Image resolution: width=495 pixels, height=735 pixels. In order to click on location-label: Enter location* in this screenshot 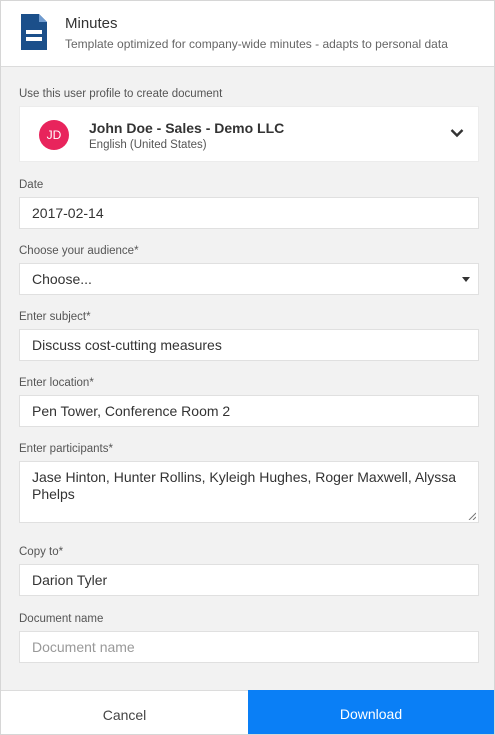, I will do `click(56, 383)`.